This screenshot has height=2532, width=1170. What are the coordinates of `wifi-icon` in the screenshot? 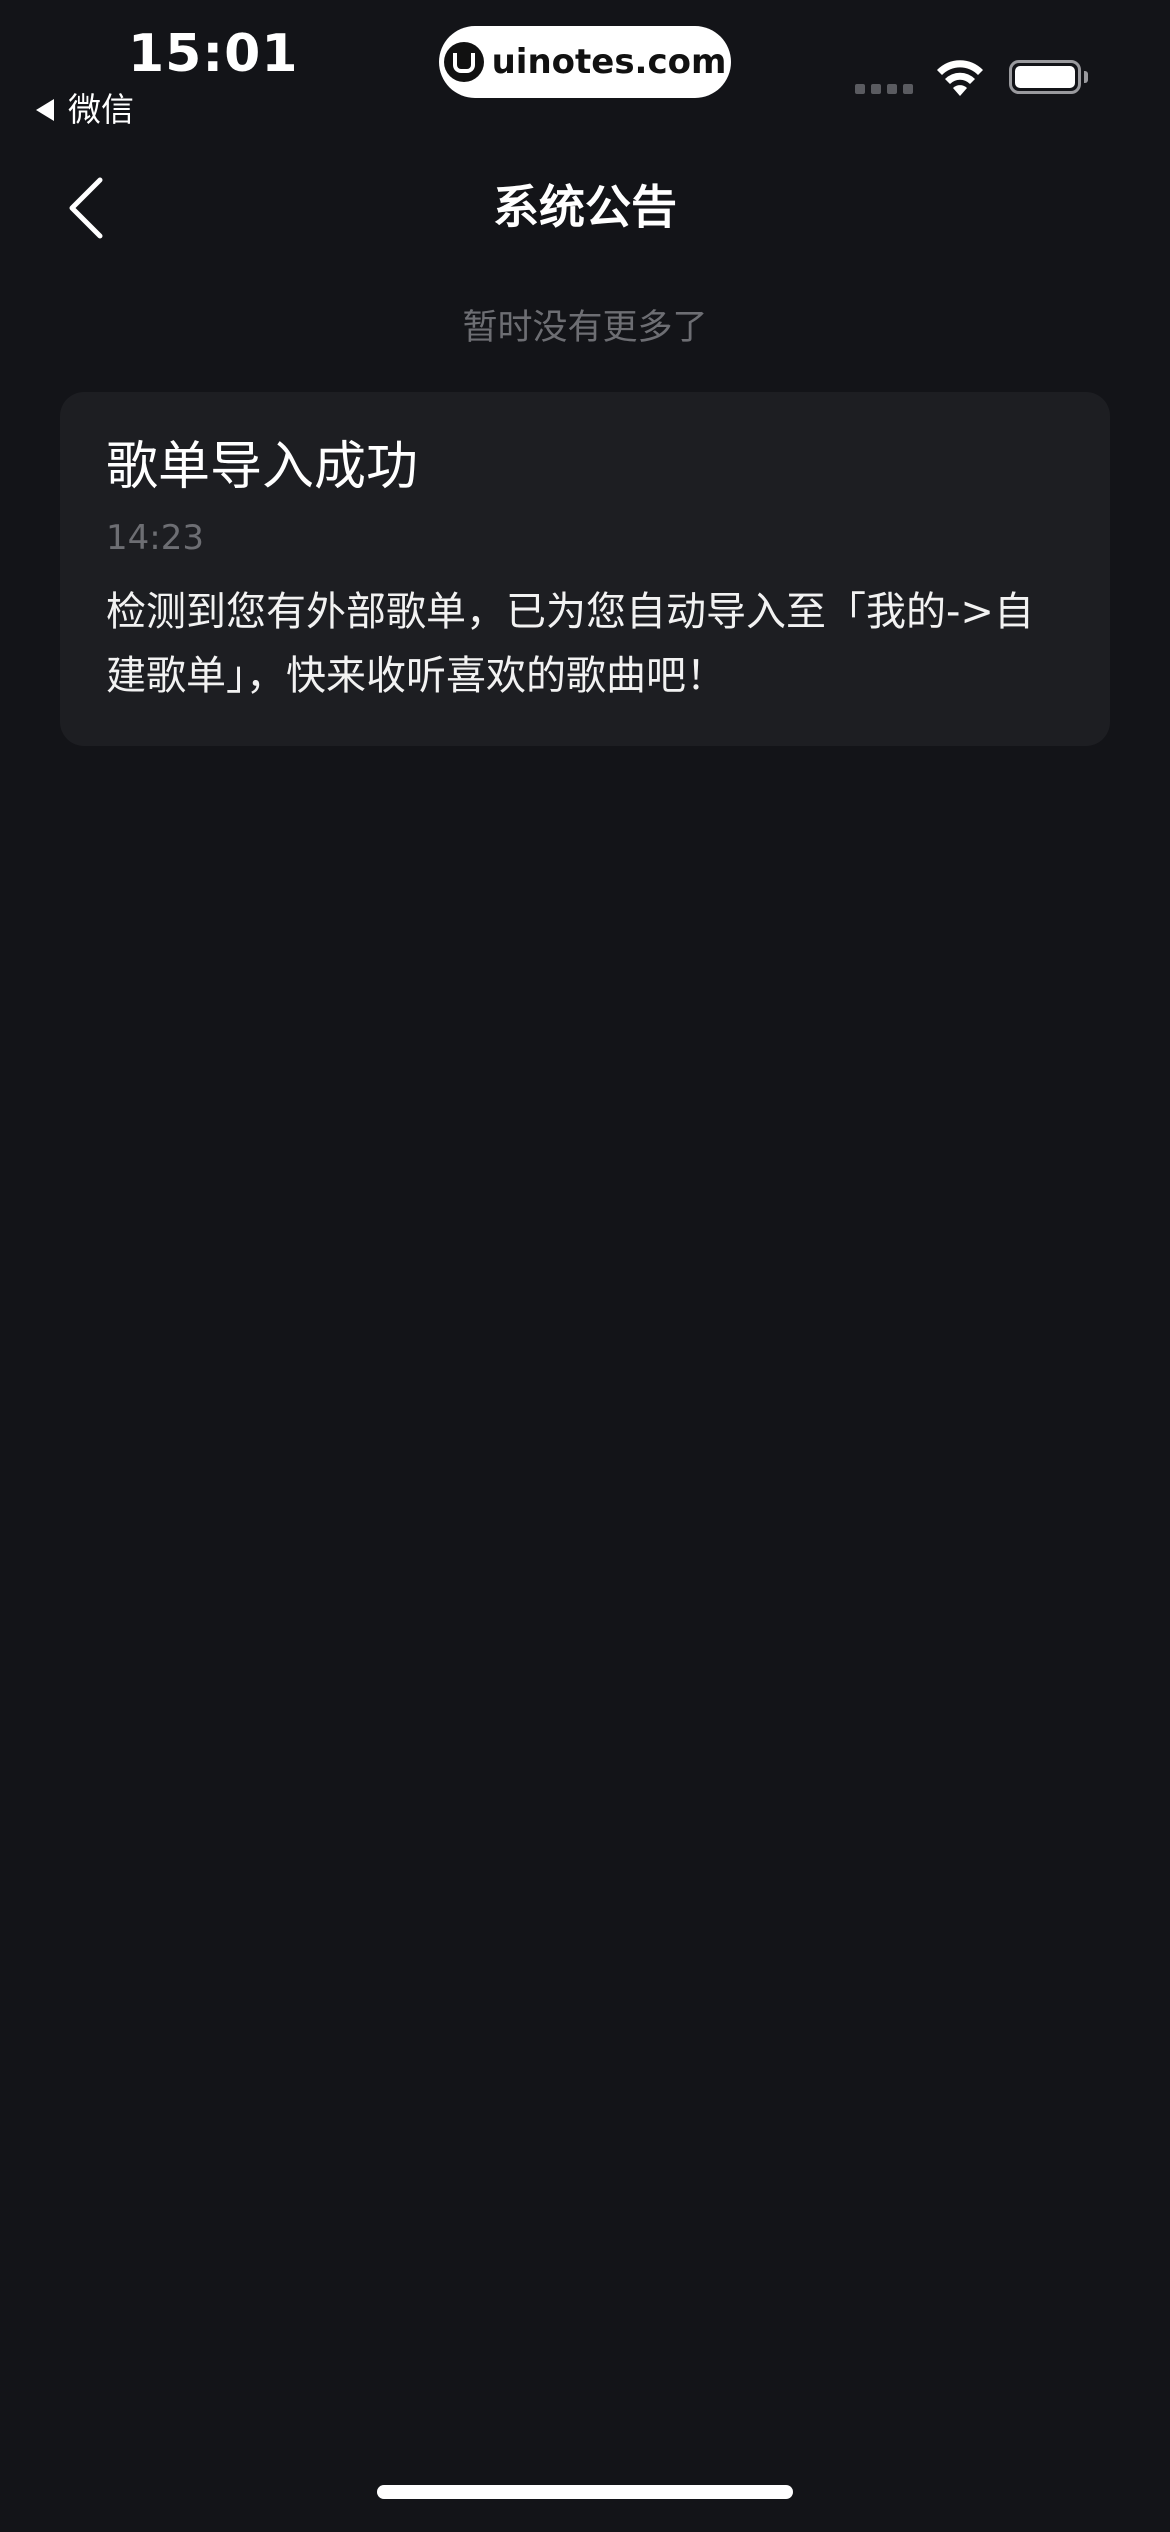 It's located at (960, 78).